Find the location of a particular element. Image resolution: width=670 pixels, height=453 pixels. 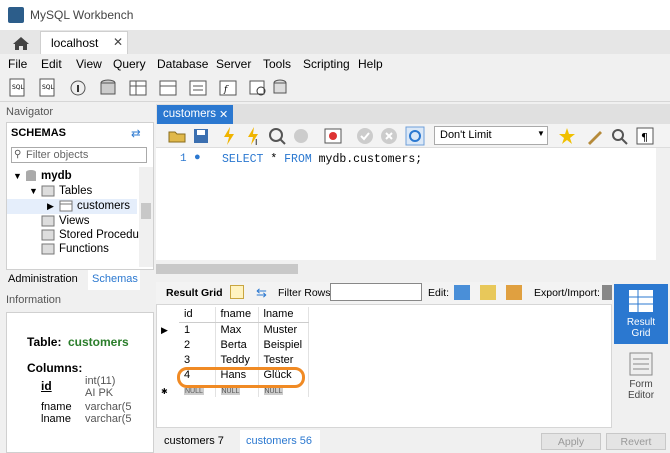

table-cell: Teddy is located at coordinates (237, 359).